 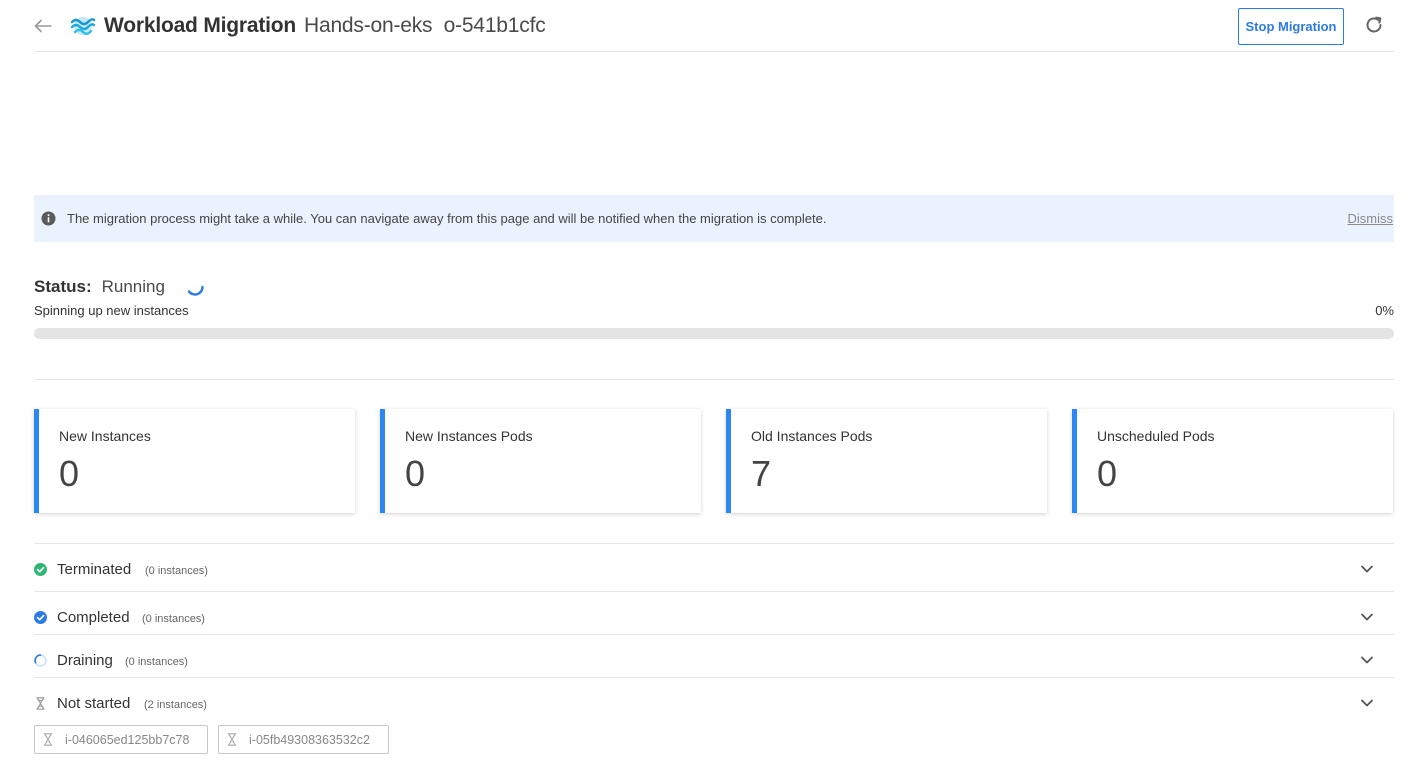 What do you see at coordinates (40, 660) in the screenshot?
I see `draining-spinner-icon` at bounding box center [40, 660].